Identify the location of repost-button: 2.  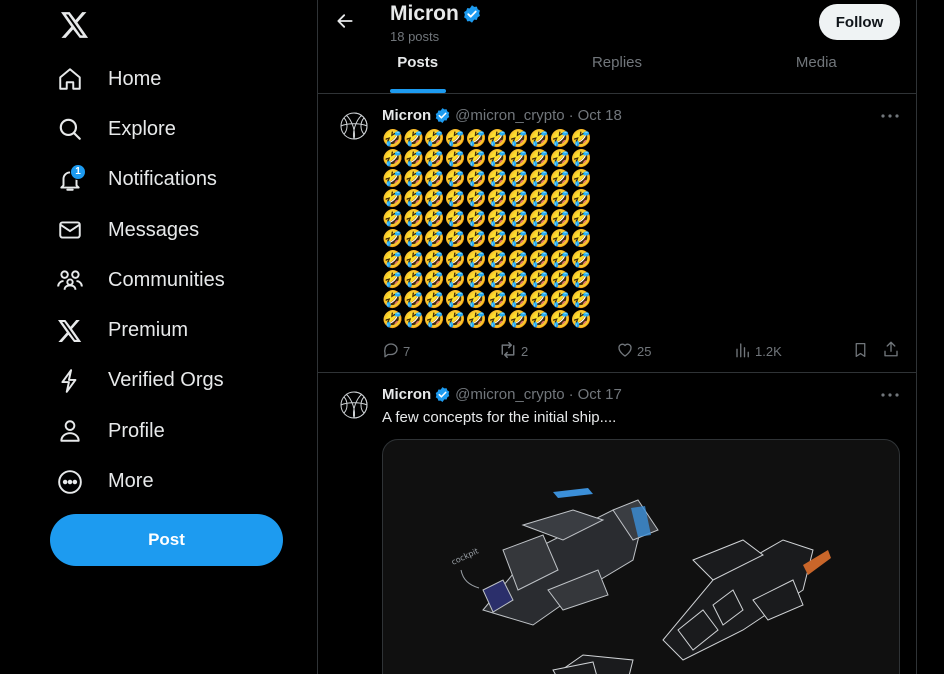
(513, 351).